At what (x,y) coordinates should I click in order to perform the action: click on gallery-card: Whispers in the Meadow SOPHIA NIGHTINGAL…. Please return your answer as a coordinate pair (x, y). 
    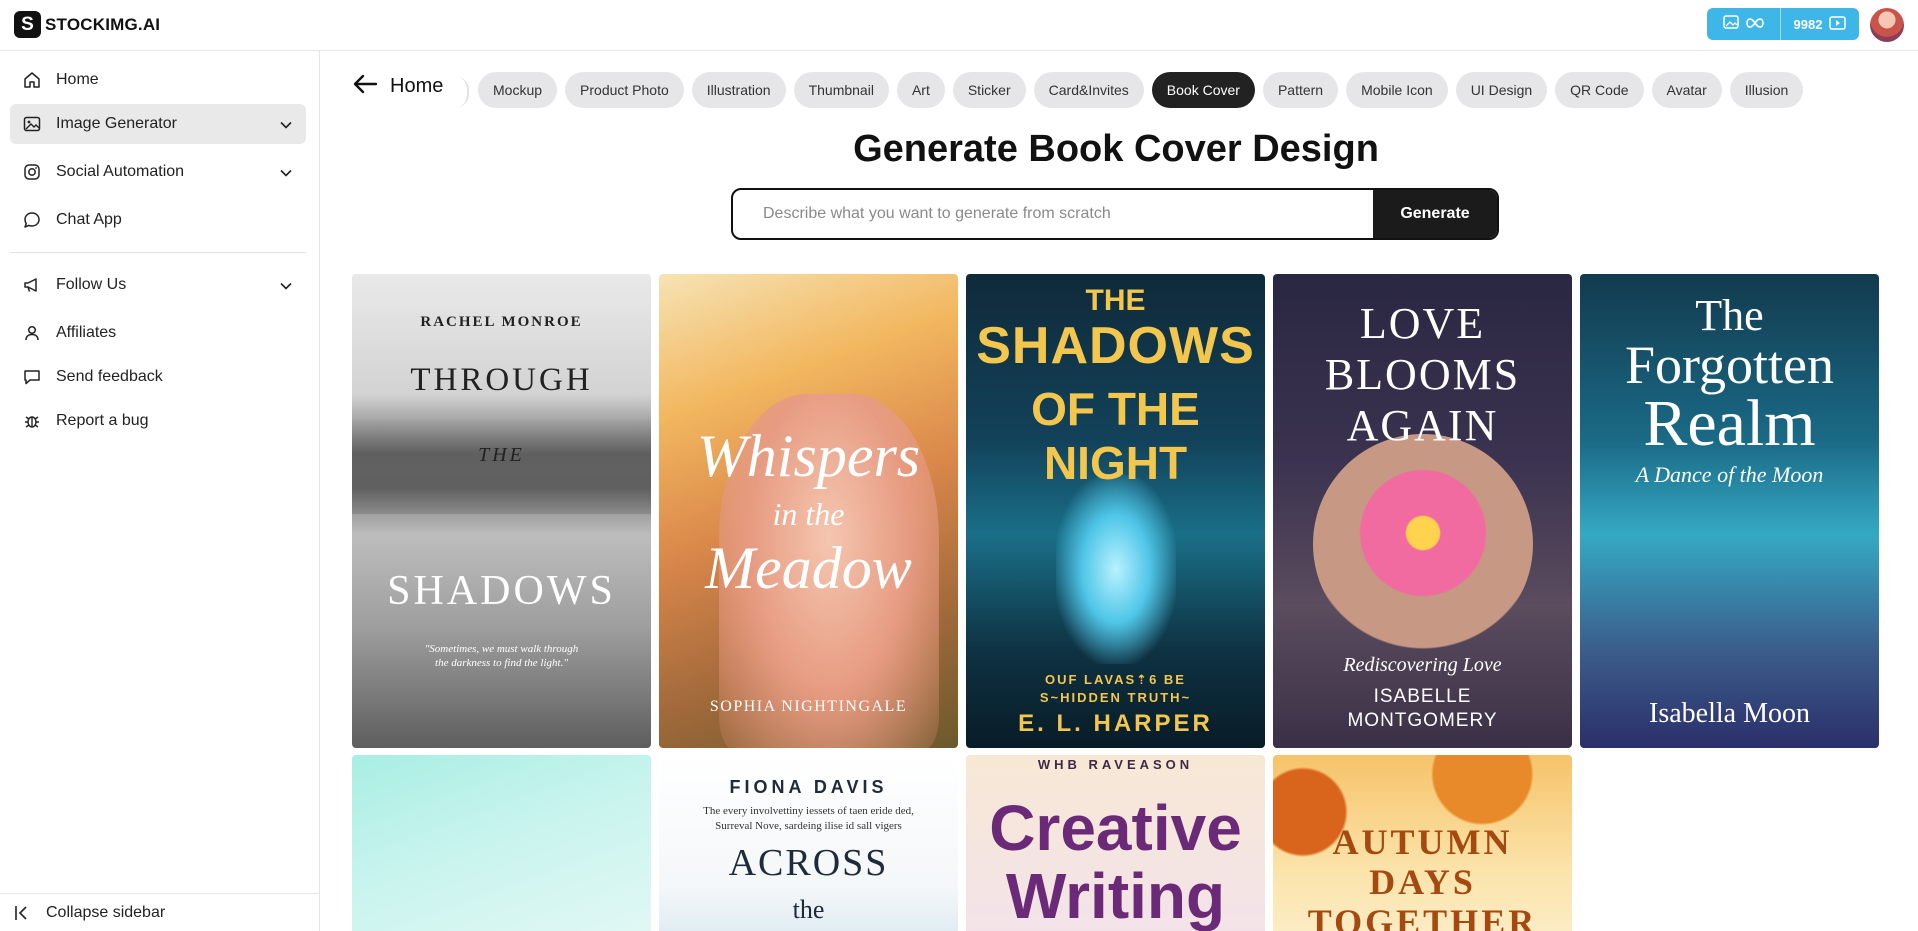
    Looking at the image, I should click on (808, 511).